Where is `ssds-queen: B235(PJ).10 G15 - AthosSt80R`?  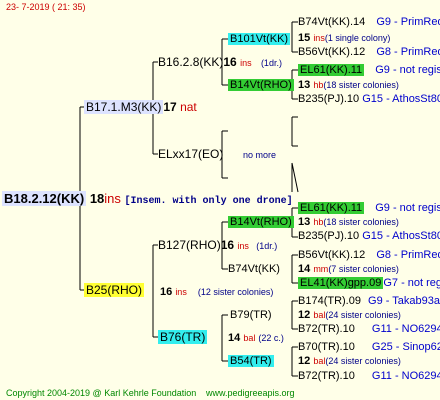 ssds-queen: B235(PJ).10 G15 - AthosSt80R is located at coordinates (369, 99).